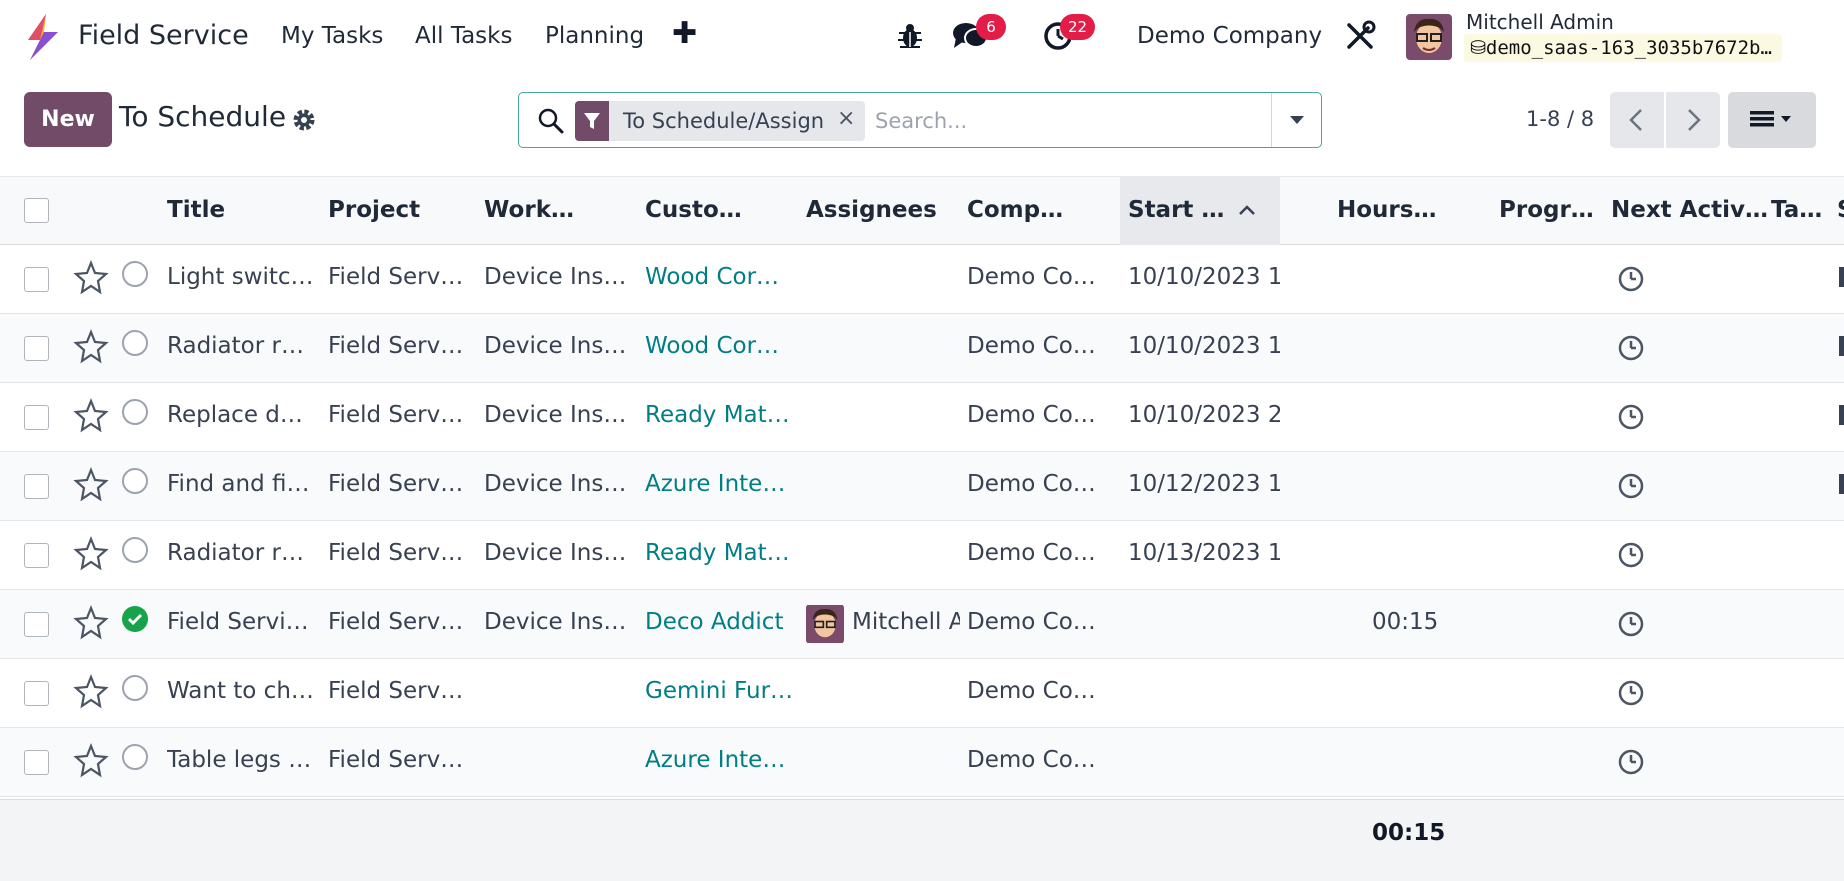 The width and height of the screenshot is (1844, 881). What do you see at coordinates (592, 121) in the screenshot?
I see `filter-icon` at bounding box center [592, 121].